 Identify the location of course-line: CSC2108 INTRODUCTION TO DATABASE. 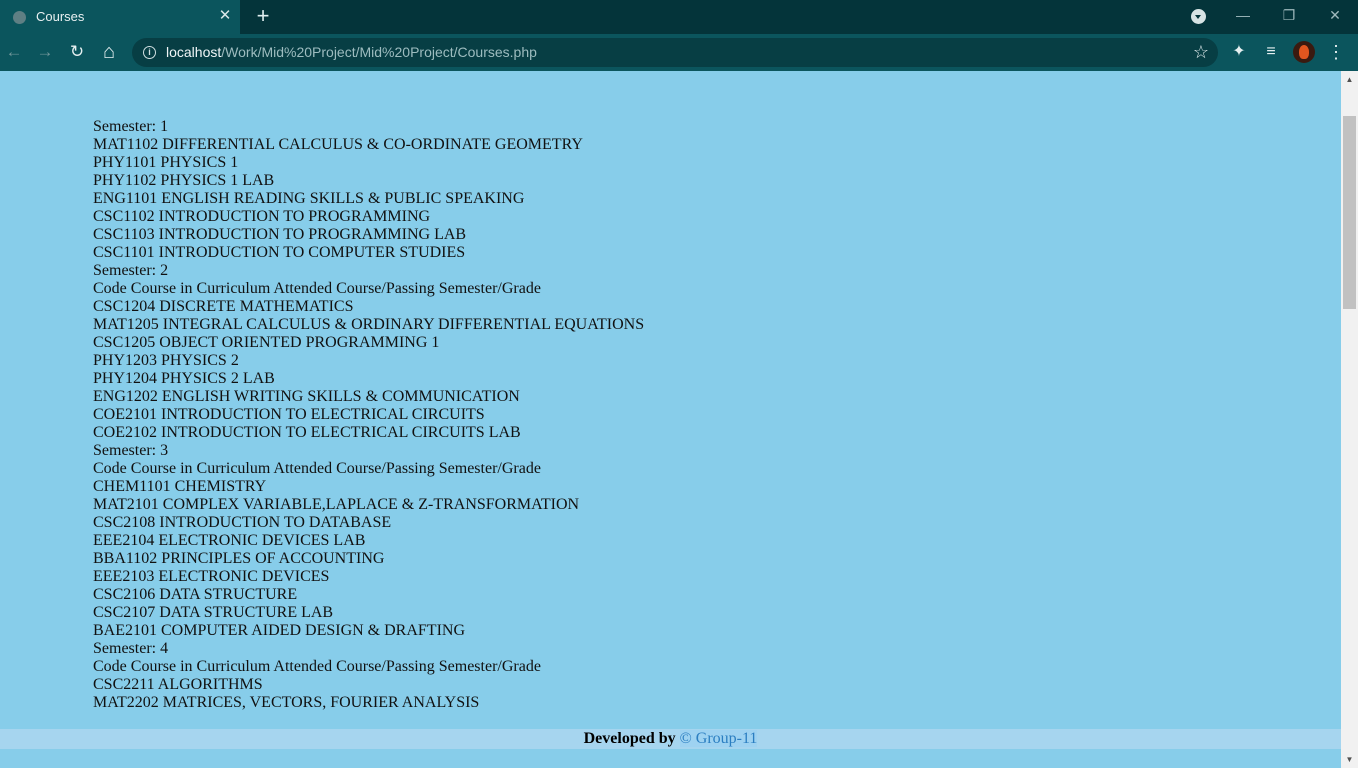
(242, 522).